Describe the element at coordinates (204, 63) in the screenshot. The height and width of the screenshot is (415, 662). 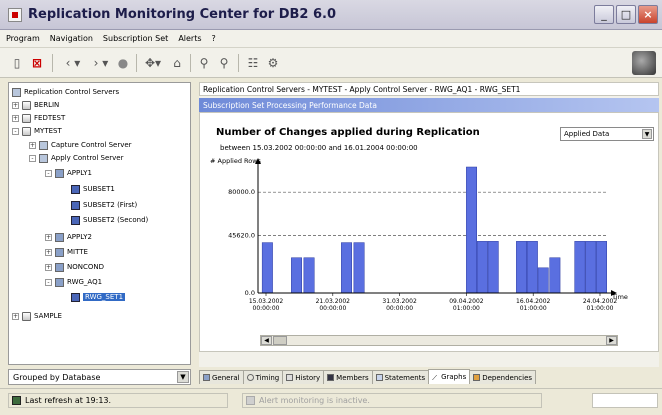
I see `find-icon: ⚲` at that location.